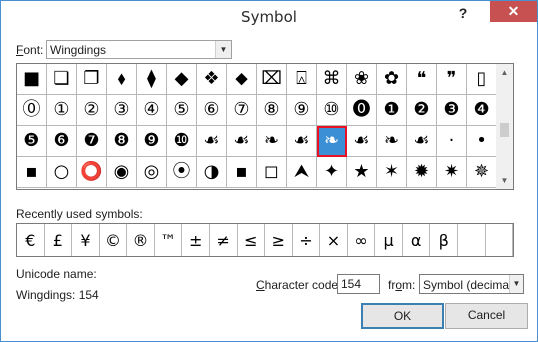  What do you see at coordinates (392, 172) in the screenshot?
I see `symbol-cell: ✶` at bounding box center [392, 172].